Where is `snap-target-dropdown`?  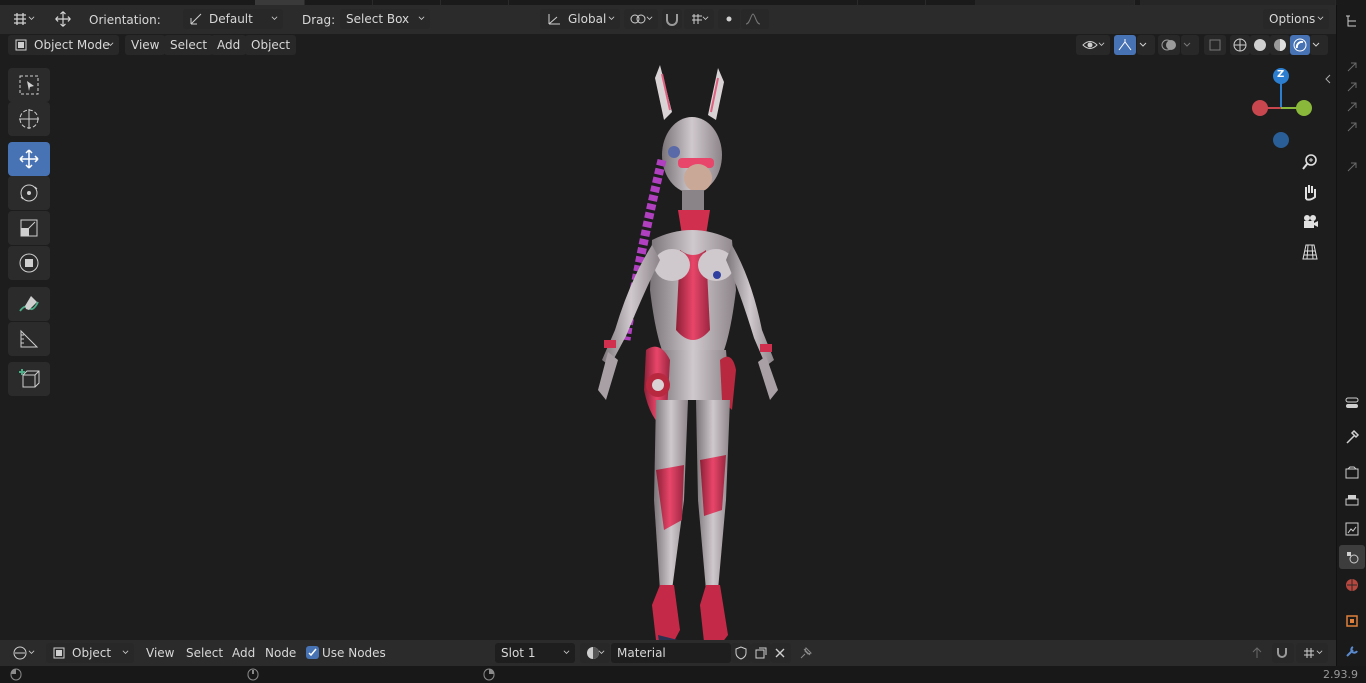 snap-target-dropdown is located at coordinates (699, 19).